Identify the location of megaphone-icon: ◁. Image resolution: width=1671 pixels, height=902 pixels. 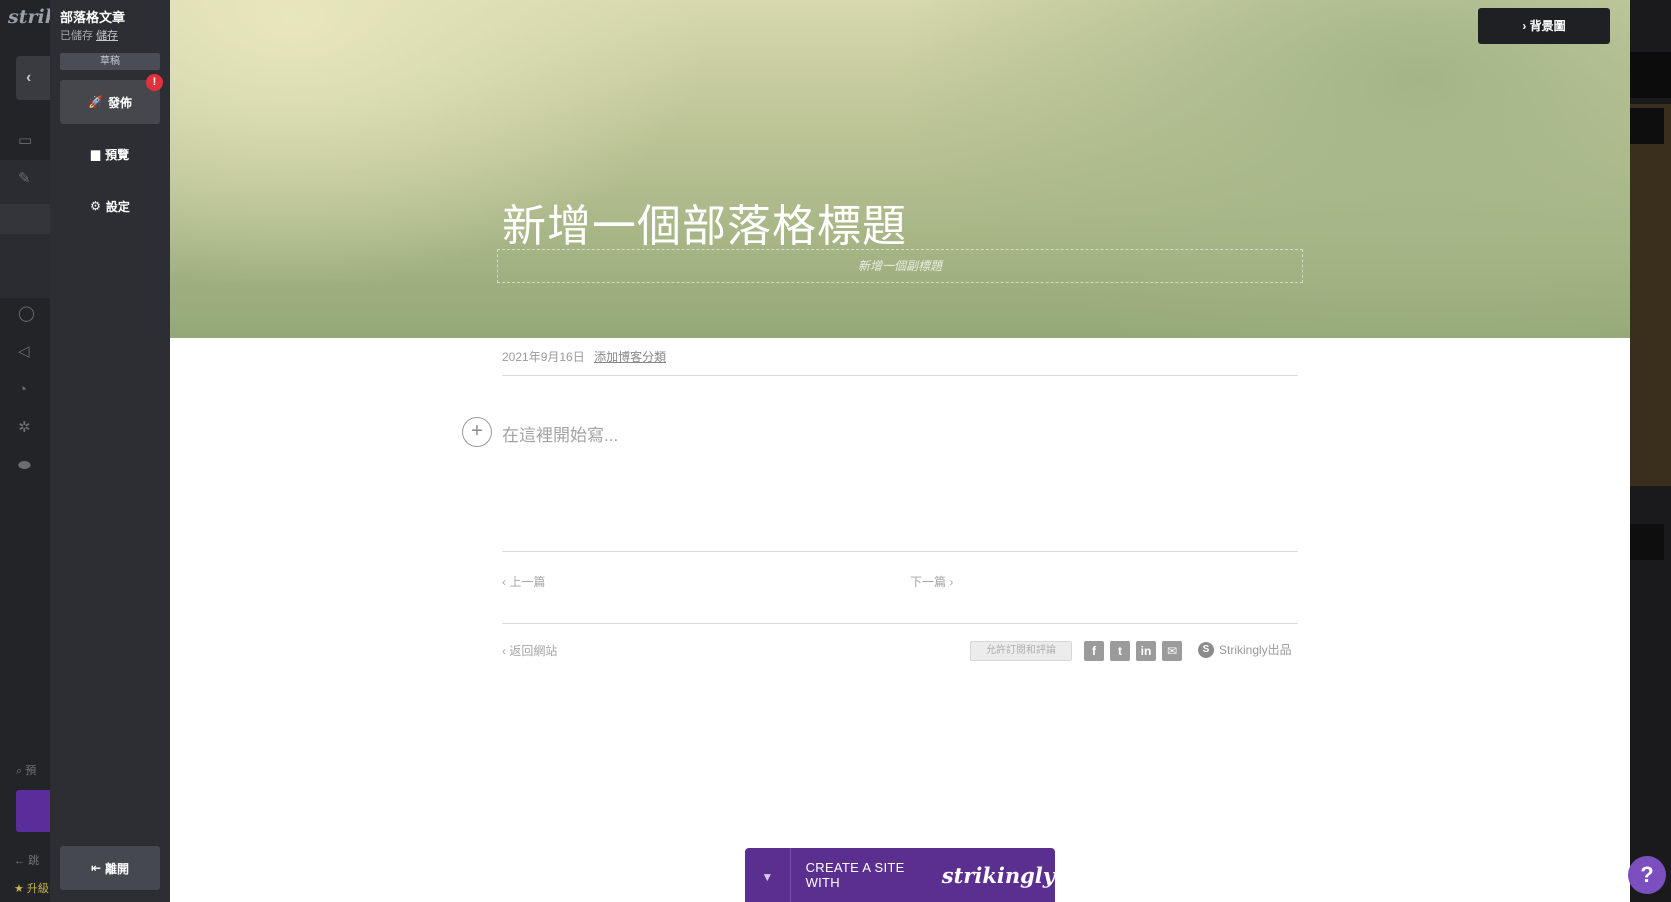
(24, 351).